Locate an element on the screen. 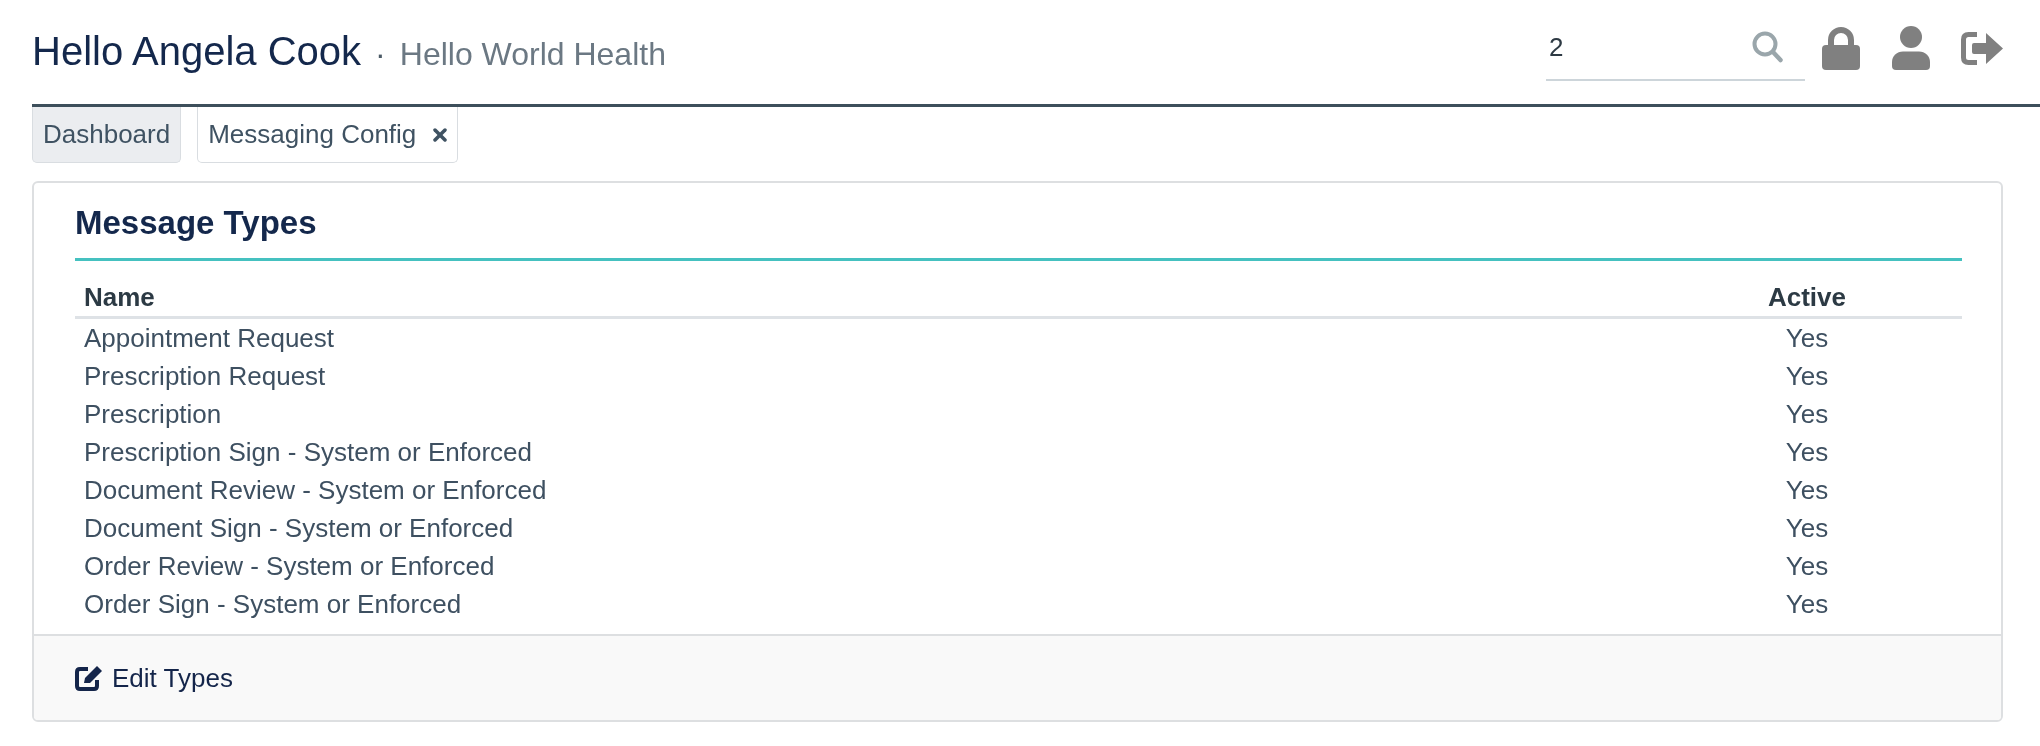 This screenshot has width=2040, height=746. panel-title: Message Types is located at coordinates (196, 223).